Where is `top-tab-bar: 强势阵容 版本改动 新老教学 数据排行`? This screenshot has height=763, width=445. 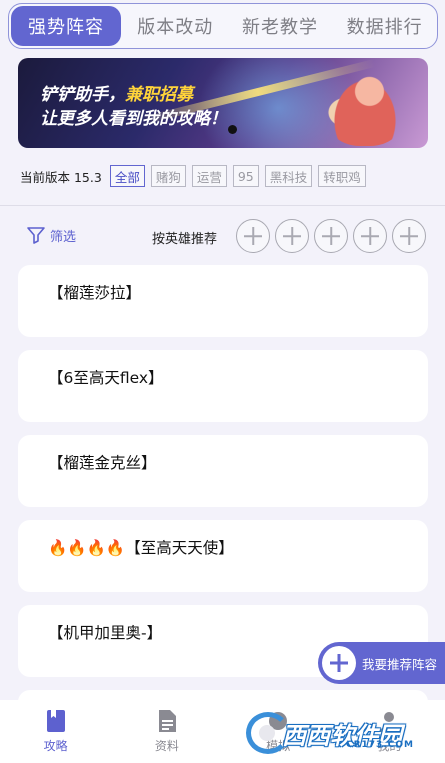
top-tab-bar: 强势阵容 版本改动 新老教学 数据排行 is located at coordinates (223, 26).